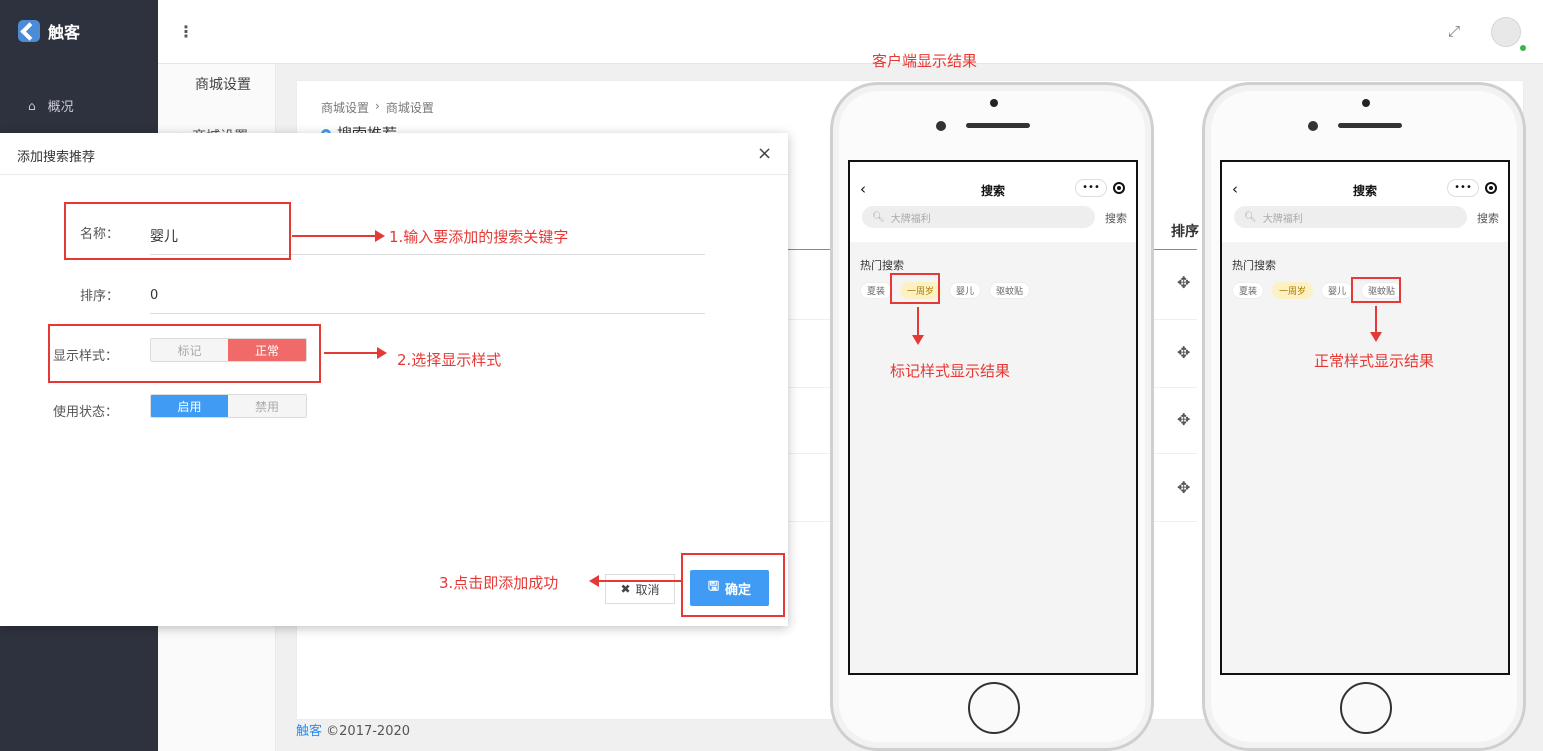 This screenshot has width=1543, height=751. I want to click on app-logo: 触客, so click(49, 31).